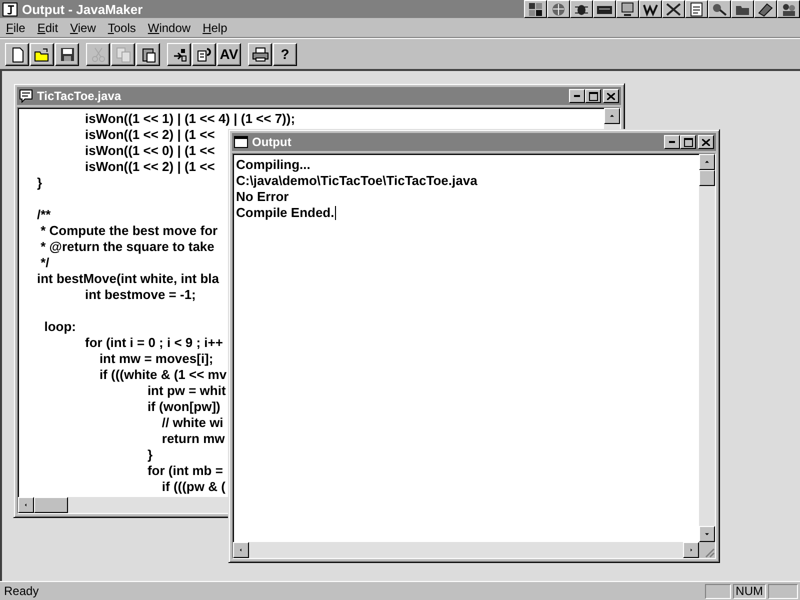 This screenshot has width=800, height=600. What do you see at coordinates (140, 295) in the screenshot?
I see `code-line: int bestmove = -1;` at bounding box center [140, 295].